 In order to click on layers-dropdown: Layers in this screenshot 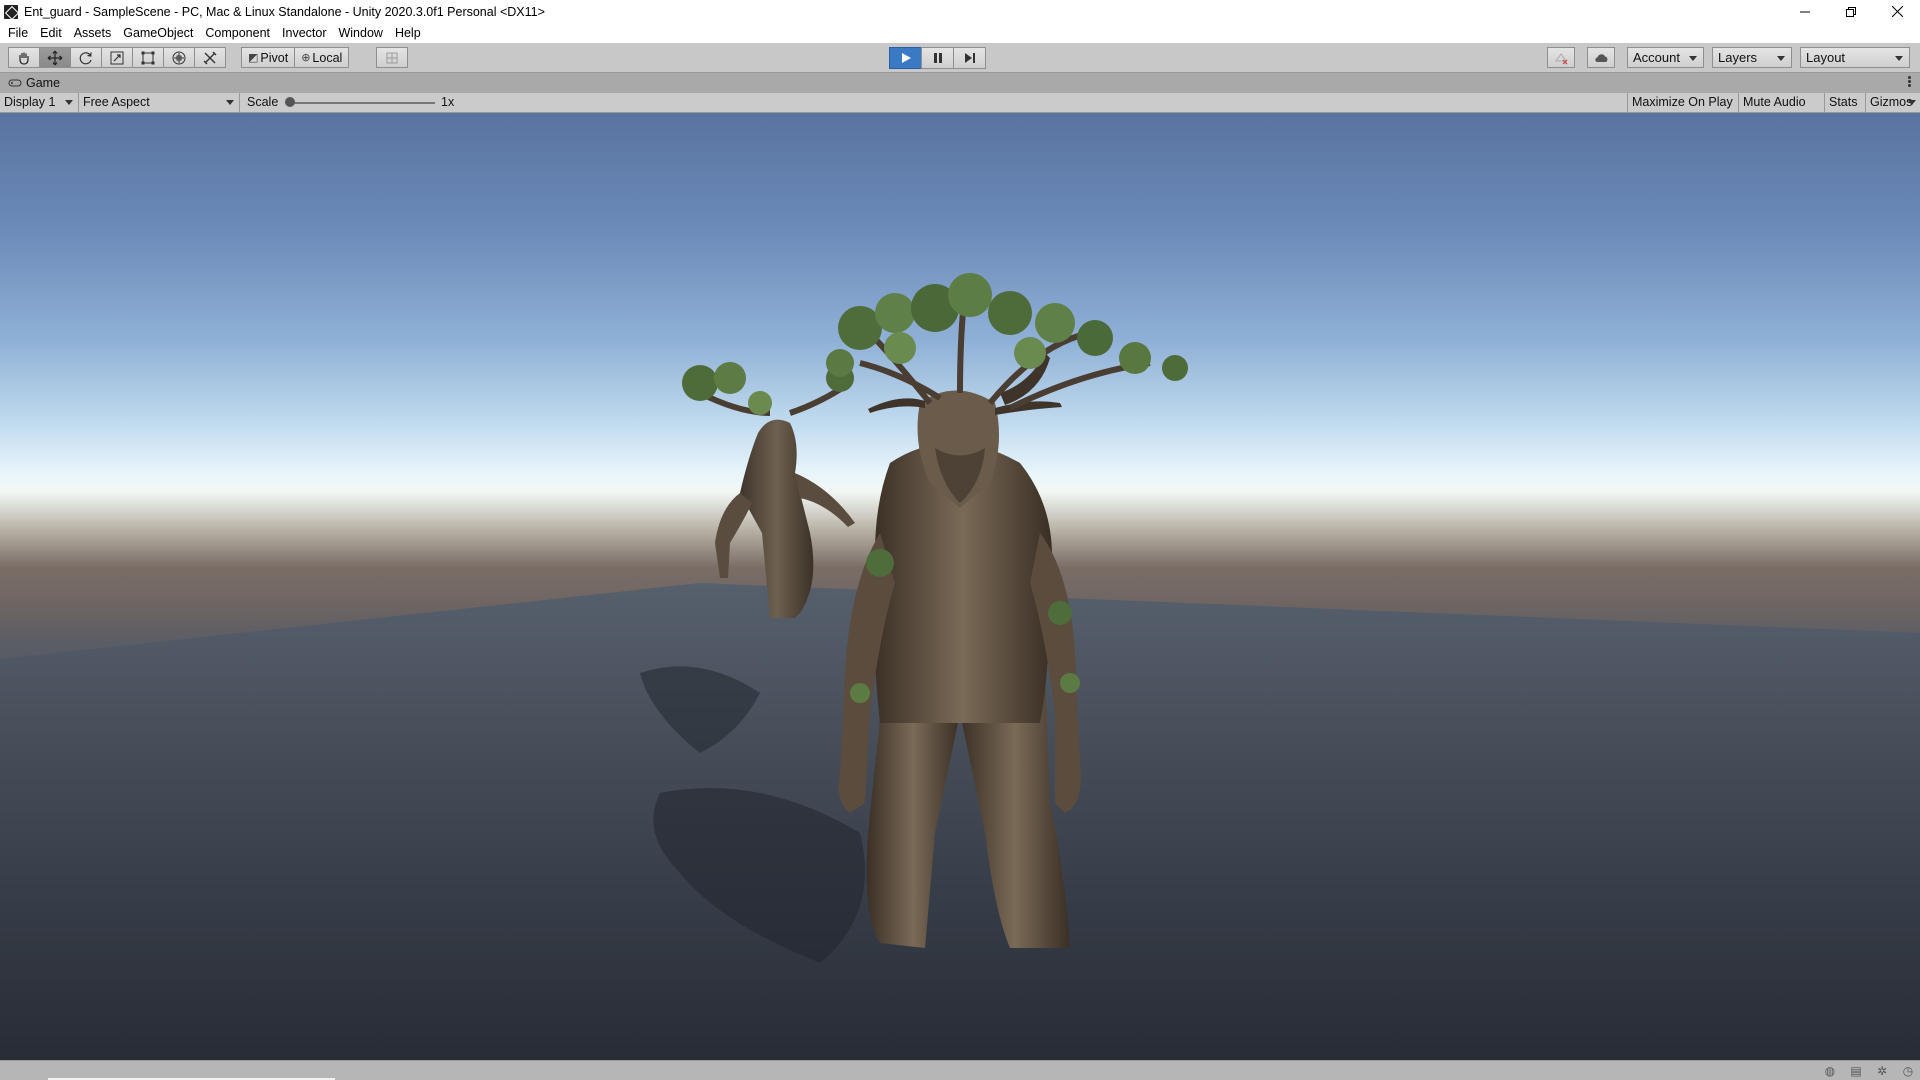, I will do `click(1752, 57)`.